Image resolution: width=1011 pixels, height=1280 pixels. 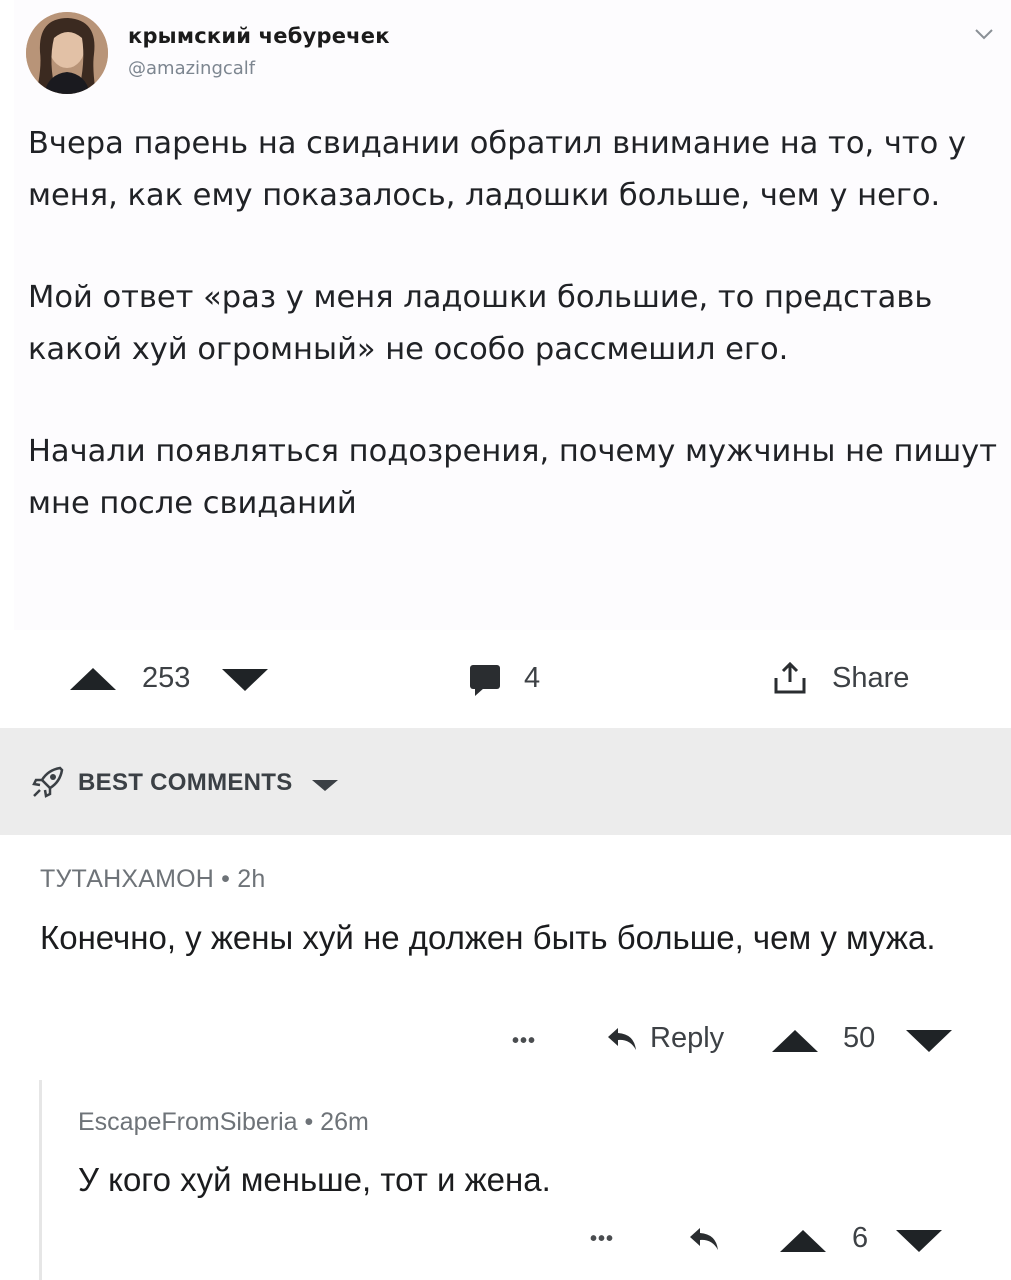 I want to click on chevron-down-icon, so click(x=984, y=34).